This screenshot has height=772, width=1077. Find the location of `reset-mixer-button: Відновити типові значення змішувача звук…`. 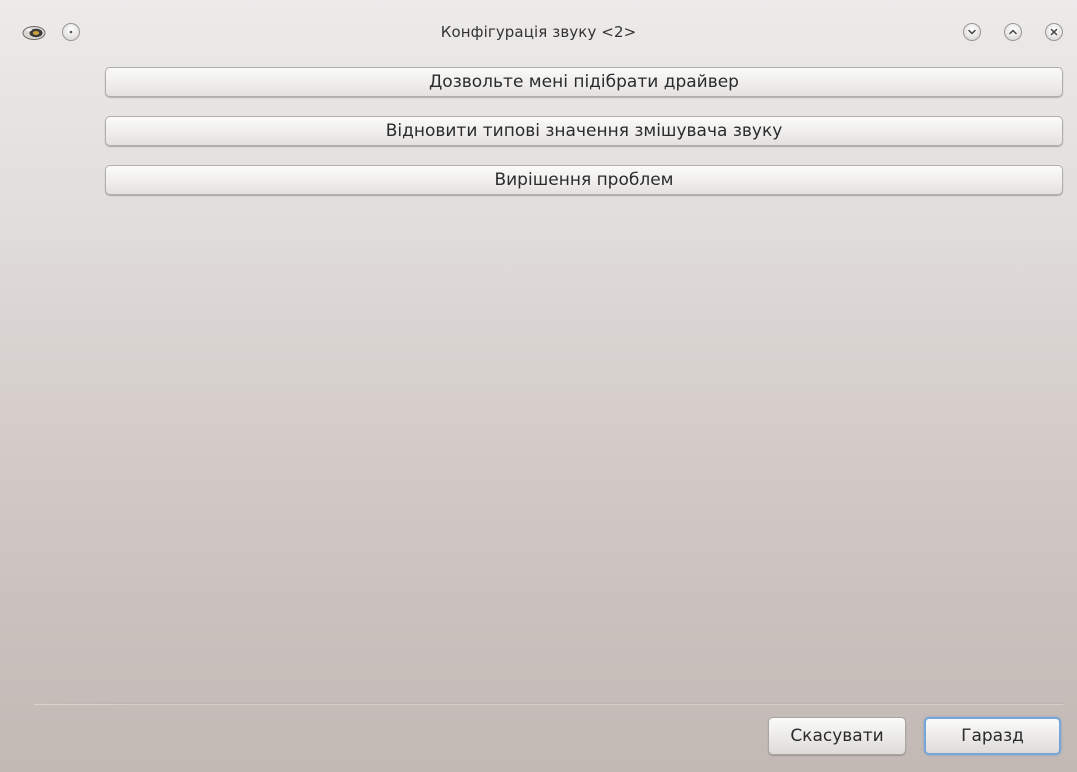

reset-mixer-button: Відновити типові значення змішувача звук… is located at coordinates (584, 131).